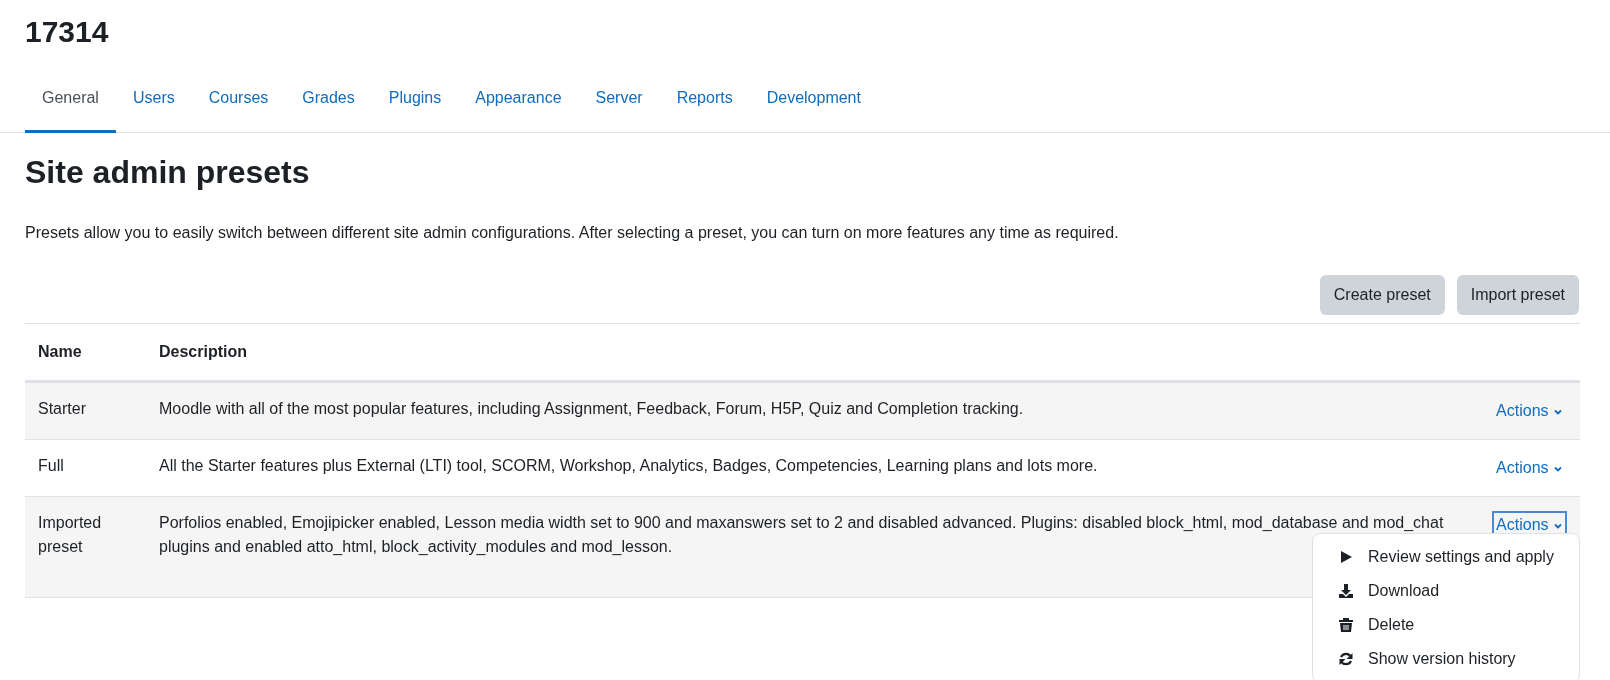 The height and width of the screenshot is (680, 1610). I want to click on intro-text: Presets allow you to easily switch between different site admin configurations. After selecting a preset, you can turn on more features any time as required., so click(572, 233).